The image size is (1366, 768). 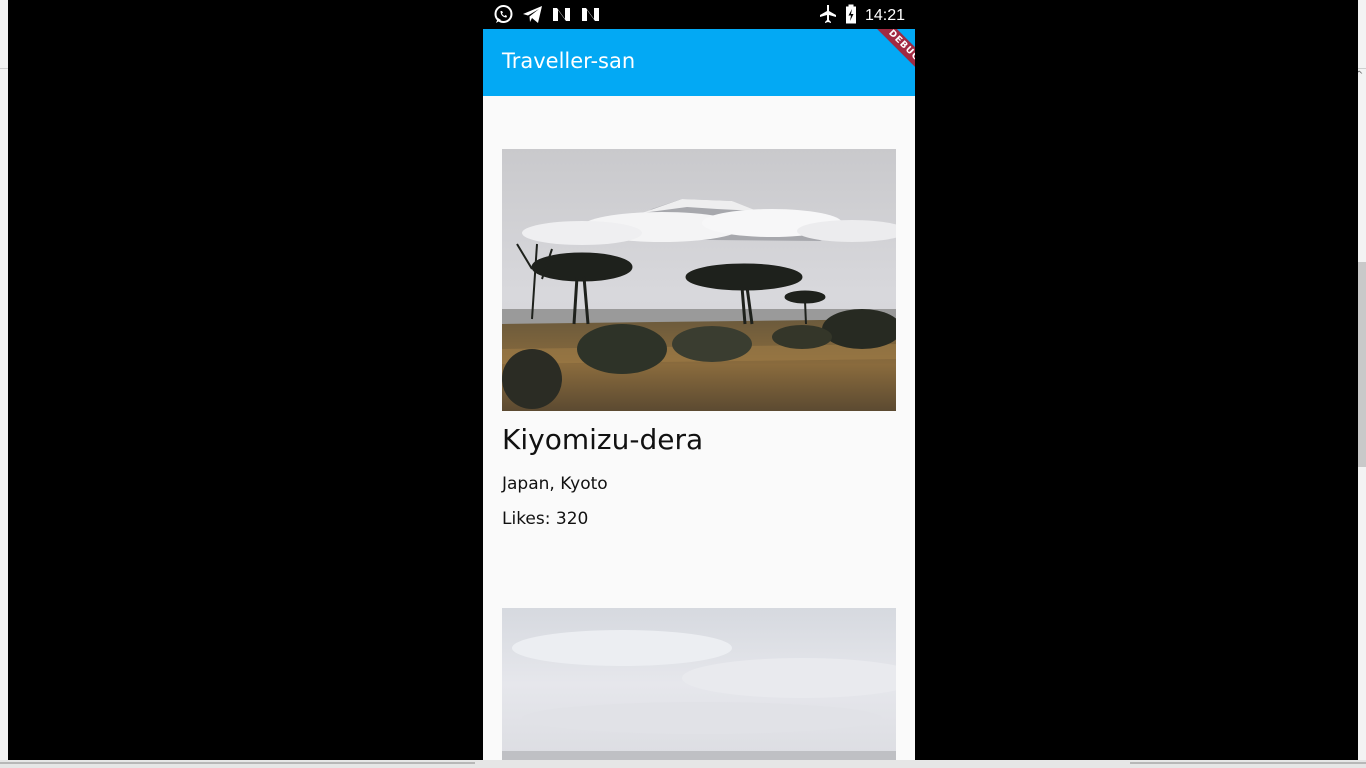 I want to click on debug-banner-label: DEBUG, so click(x=891, y=56).